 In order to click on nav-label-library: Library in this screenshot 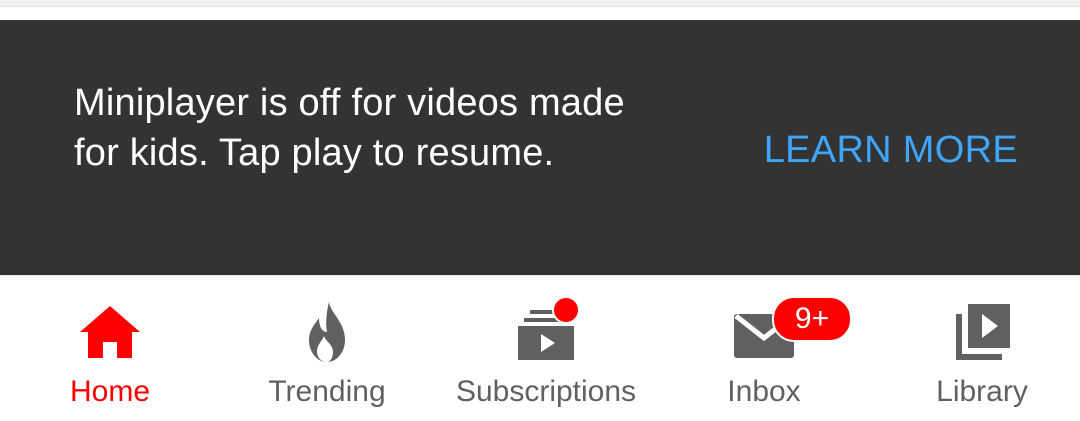, I will do `click(982, 391)`.